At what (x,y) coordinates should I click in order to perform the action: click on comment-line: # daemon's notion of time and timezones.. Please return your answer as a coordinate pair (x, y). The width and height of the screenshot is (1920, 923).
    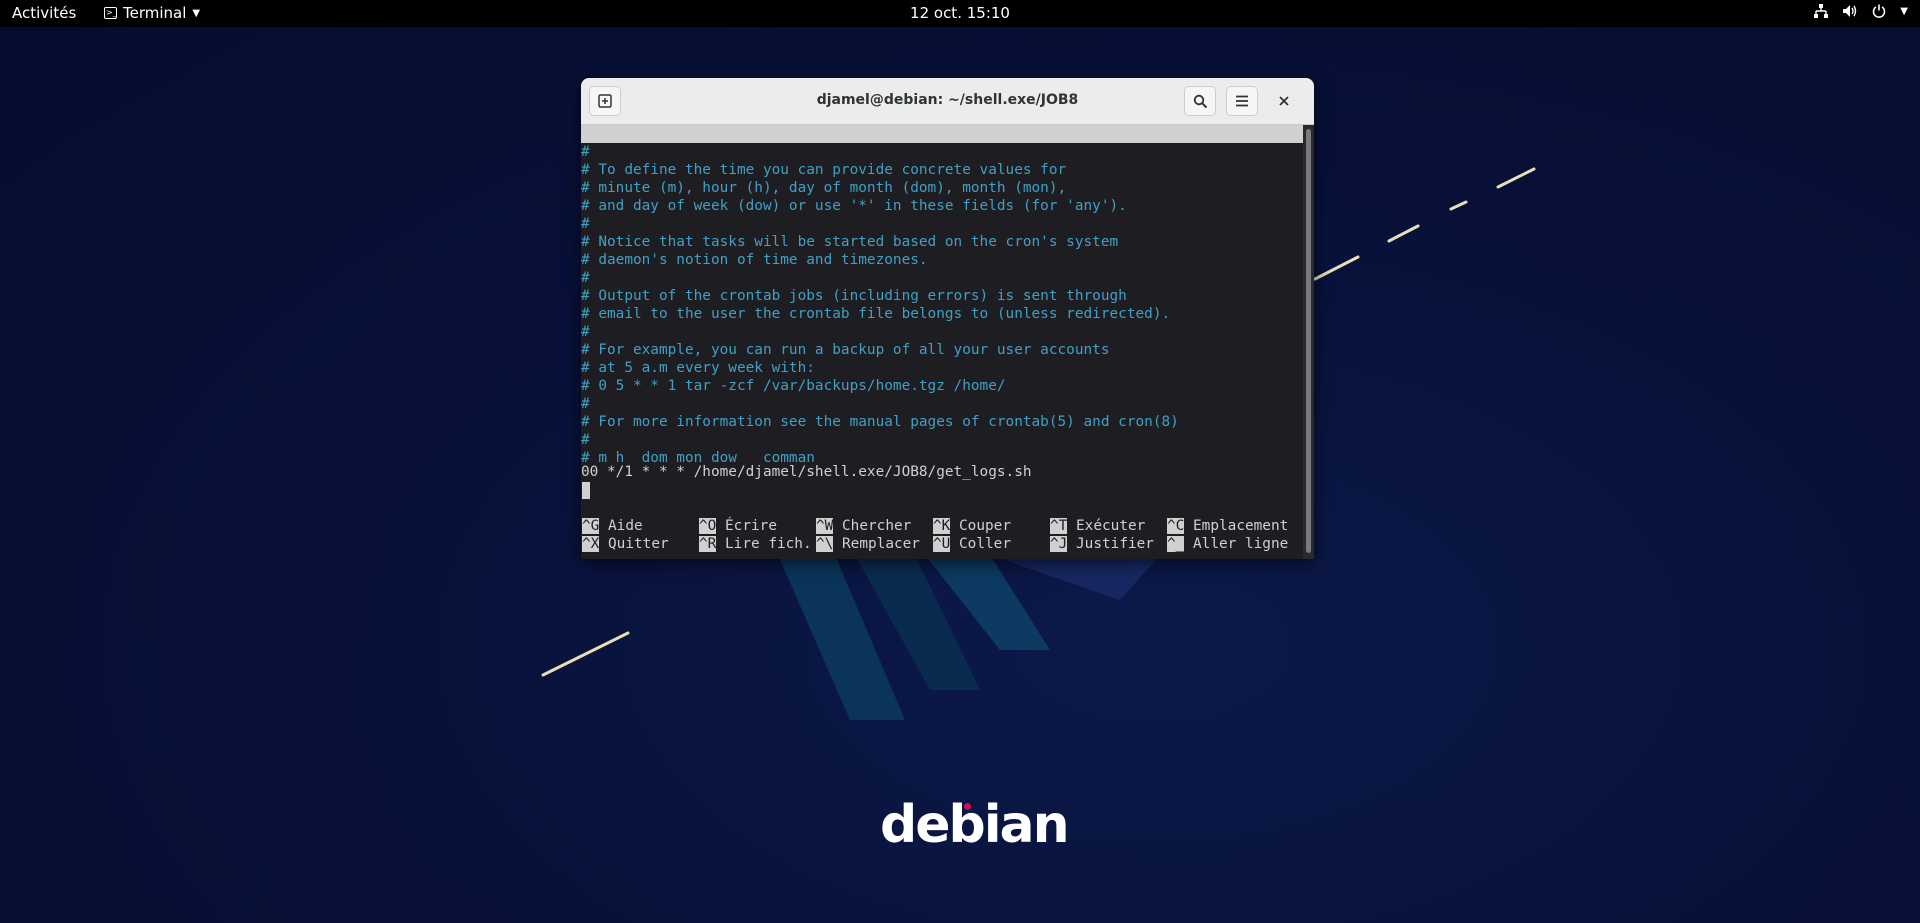
    Looking at the image, I should click on (754, 260).